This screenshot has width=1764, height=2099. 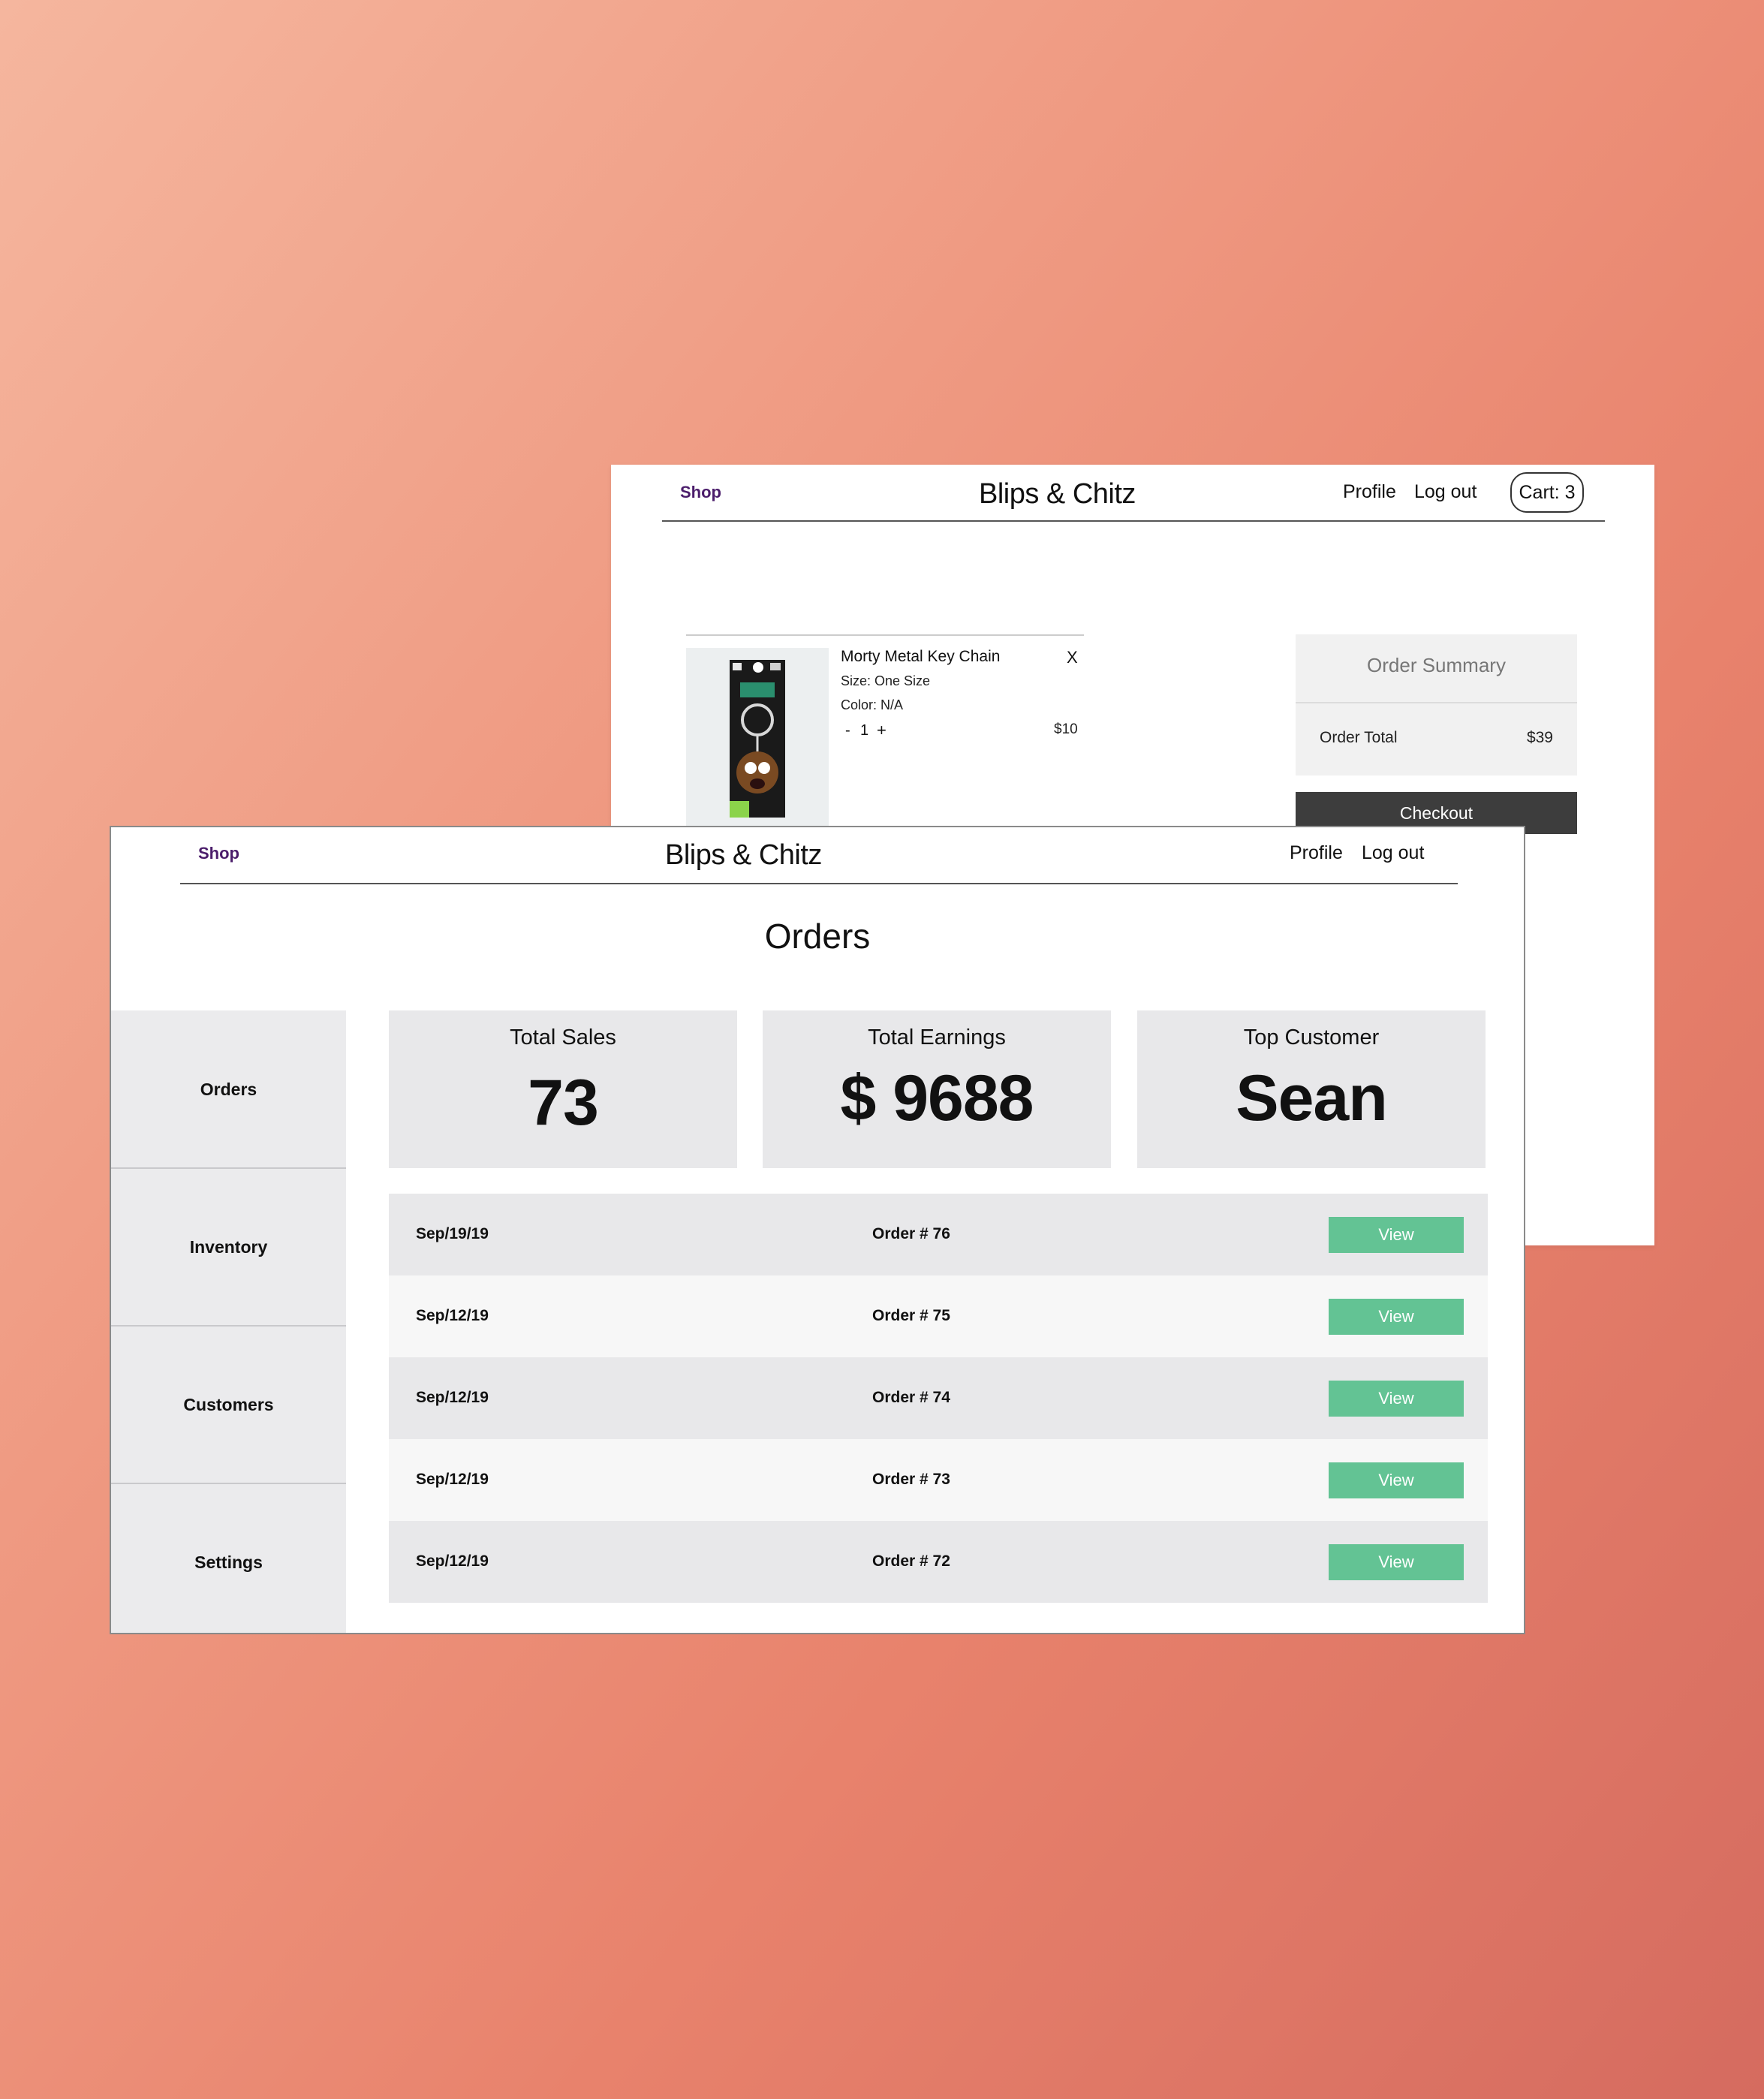 What do you see at coordinates (864, 730) in the screenshot?
I see `quantity-value: 1` at bounding box center [864, 730].